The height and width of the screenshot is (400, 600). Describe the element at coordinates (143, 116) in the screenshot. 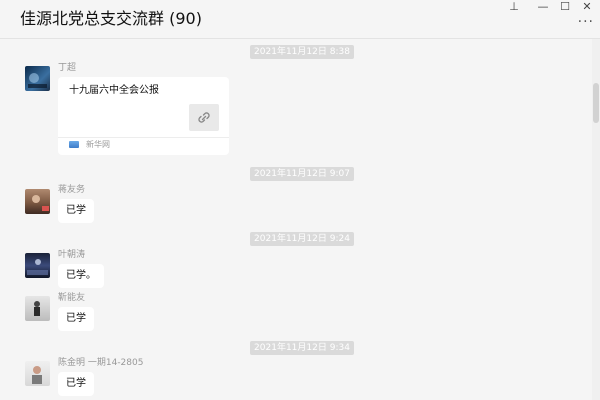

I see `link-card: 十九届六中全会公报 新华网` at that location.